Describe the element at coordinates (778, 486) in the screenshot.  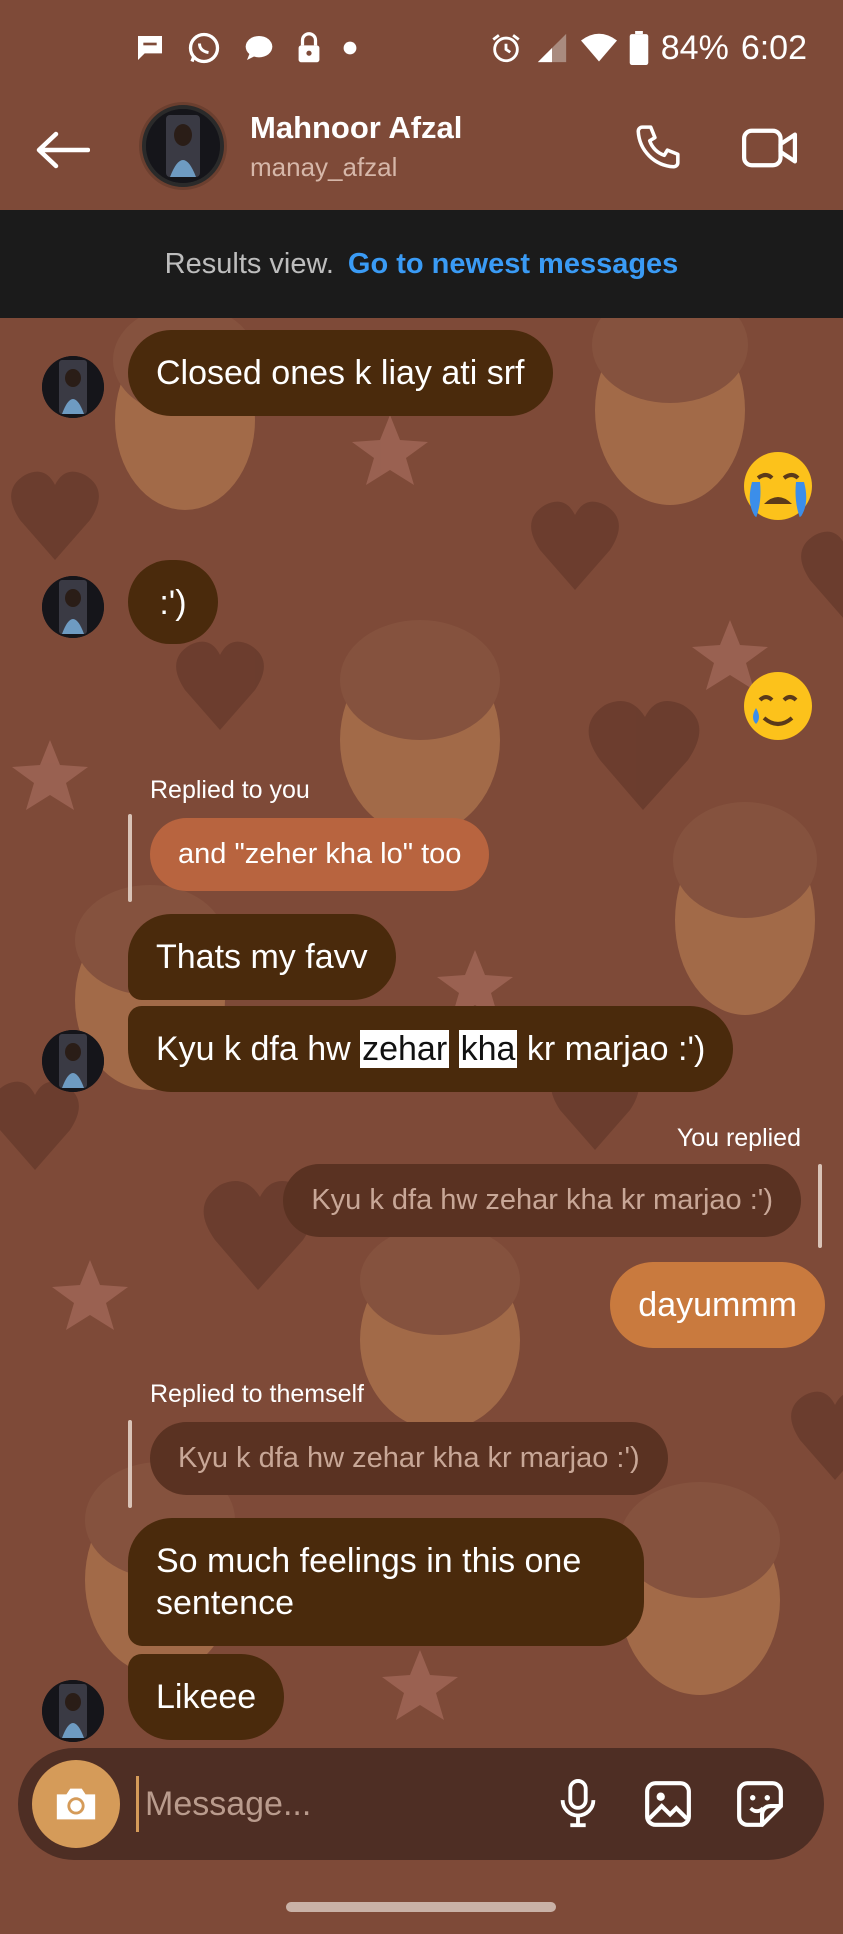
I see `crying-face-emoji` at that location.